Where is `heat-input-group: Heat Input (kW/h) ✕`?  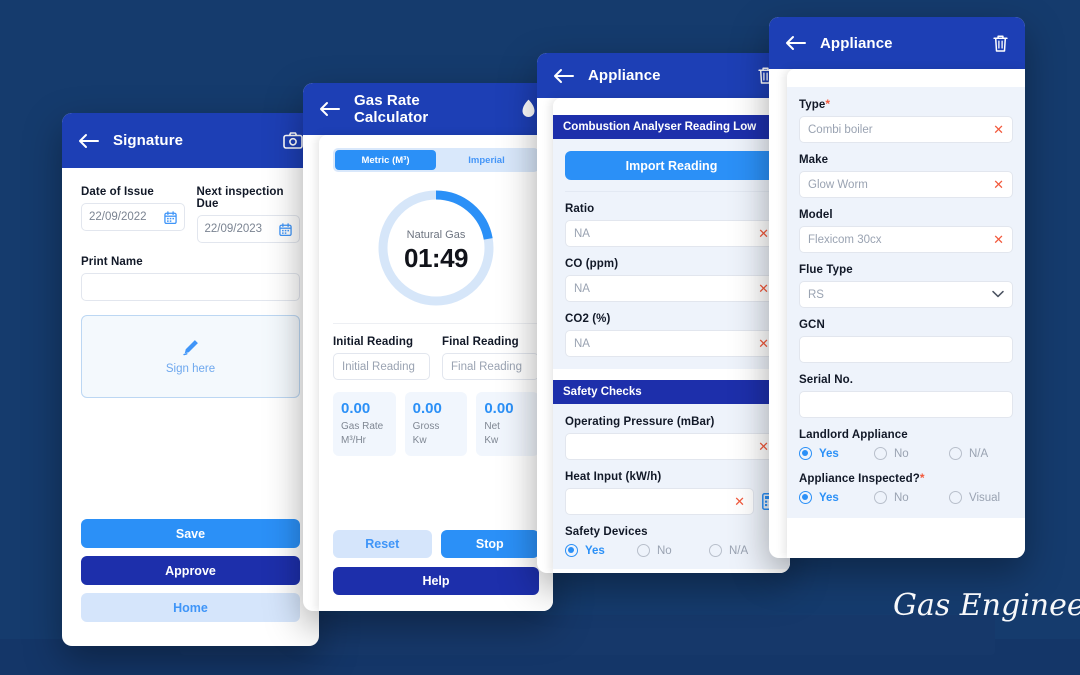
heat-input-group: Heat Input (kW/h) ✕ is located at coordinates (671, 493).